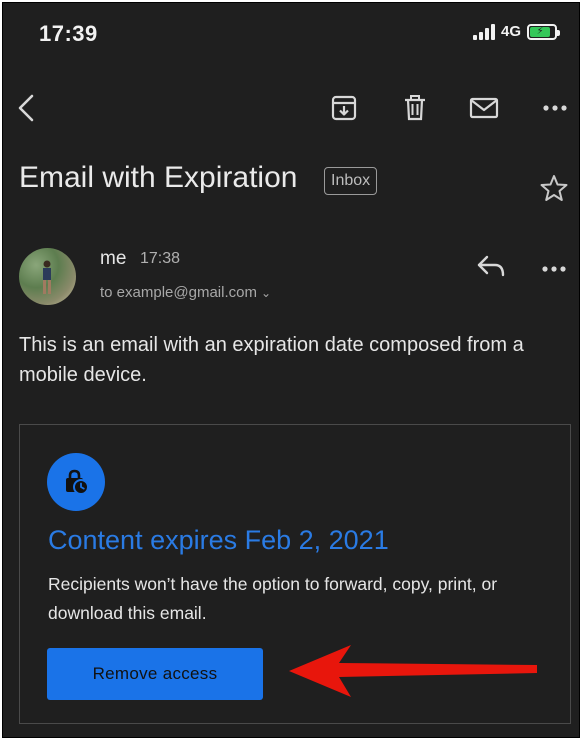 The width and height of the screenshot is (584, 742). What do you see at coordinates (554, 266) in the screenshot?
I see `message-more-icon` at bounding box center [554, 266].